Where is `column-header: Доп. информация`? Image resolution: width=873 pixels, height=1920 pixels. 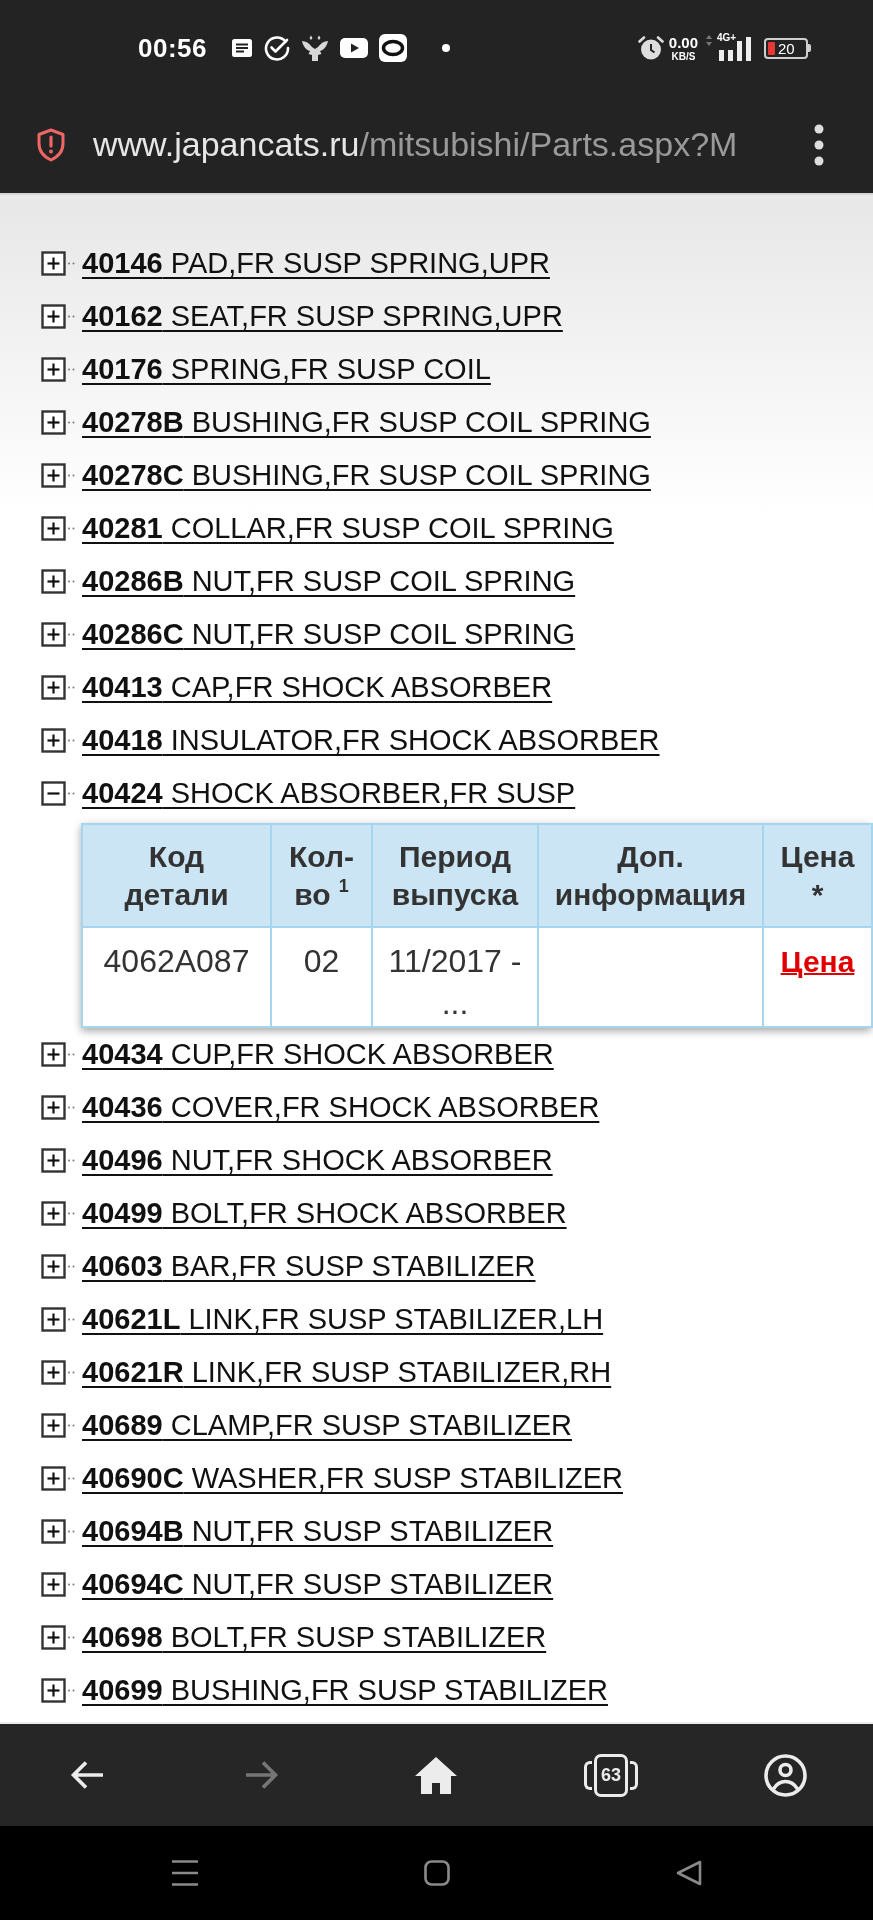
column-header: Доп. информация is located at coordinates (650, 875).